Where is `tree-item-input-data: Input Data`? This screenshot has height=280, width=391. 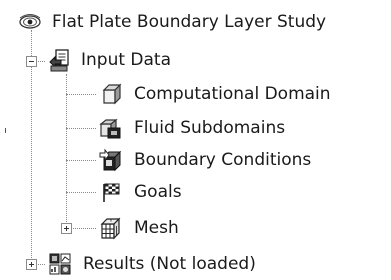 tree-item-input-data: Input Data is located at coordinates (109, 60).